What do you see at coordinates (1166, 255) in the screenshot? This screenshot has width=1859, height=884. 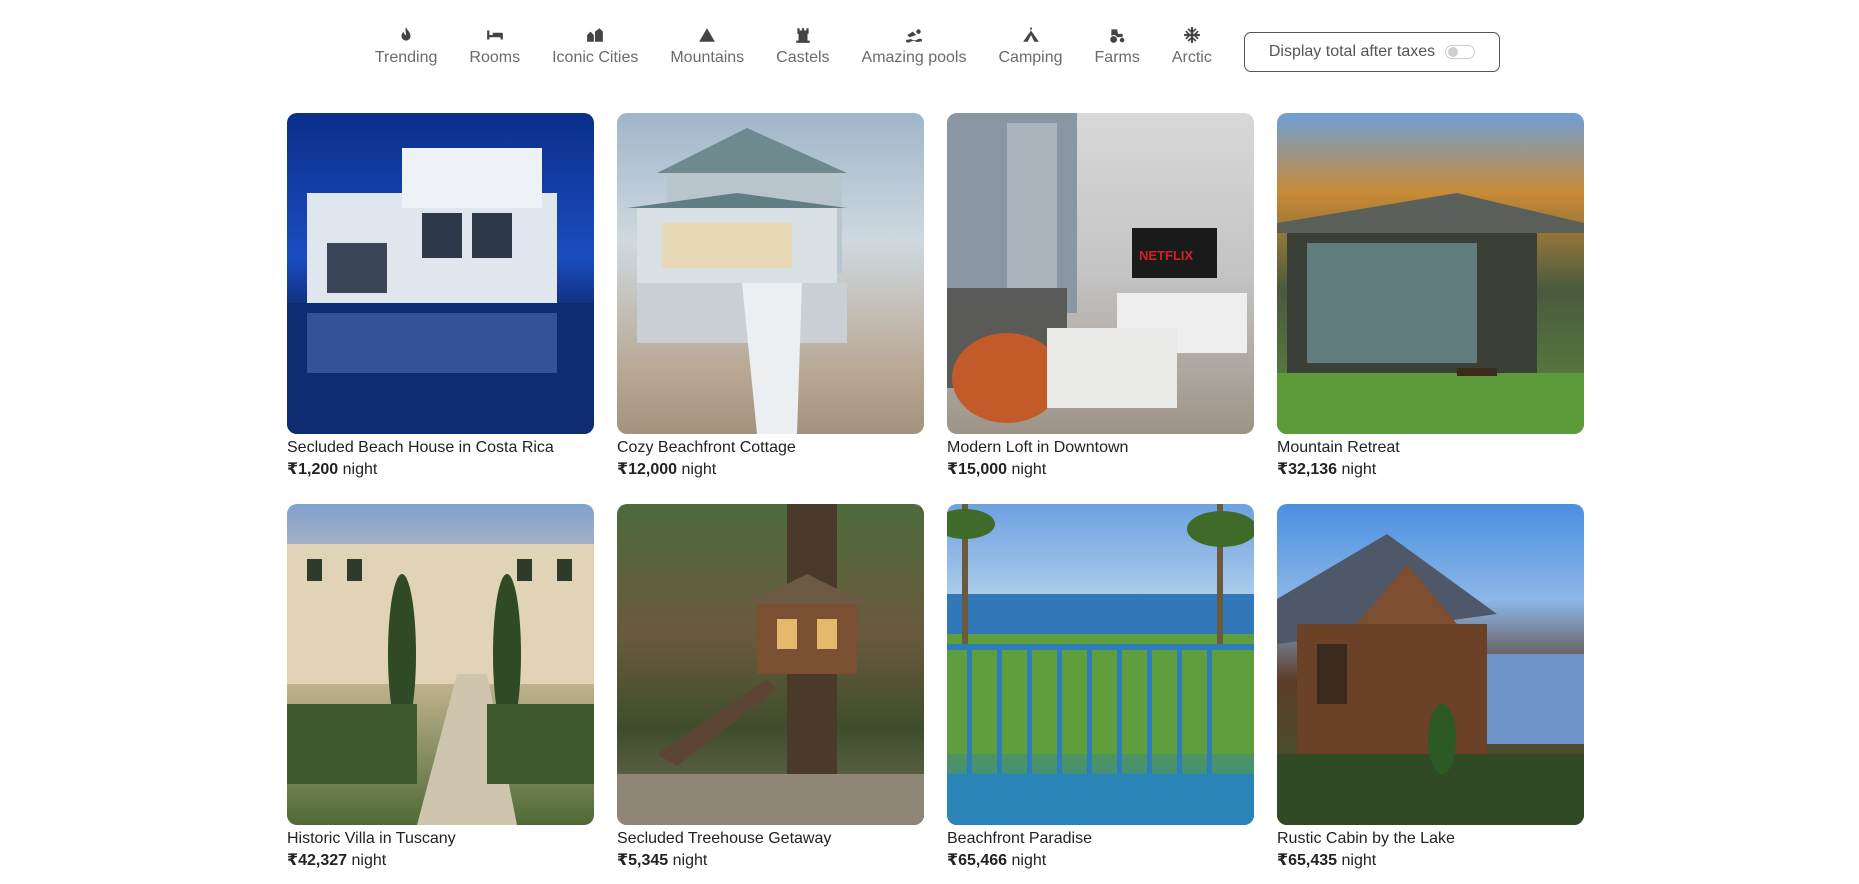 I see `tv-text: NETFLIX` at bounding box center [1166, 255].